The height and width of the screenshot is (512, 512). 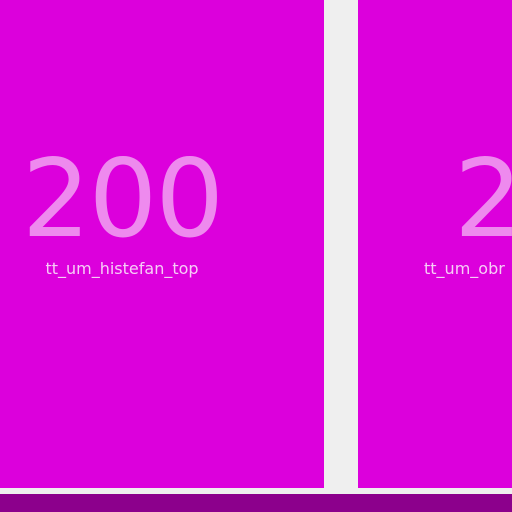 What do you see at coordinates (464, 268) in the screenshot?
I see `design-card-label: tt_um_obr` at bounding box center [464, 268].